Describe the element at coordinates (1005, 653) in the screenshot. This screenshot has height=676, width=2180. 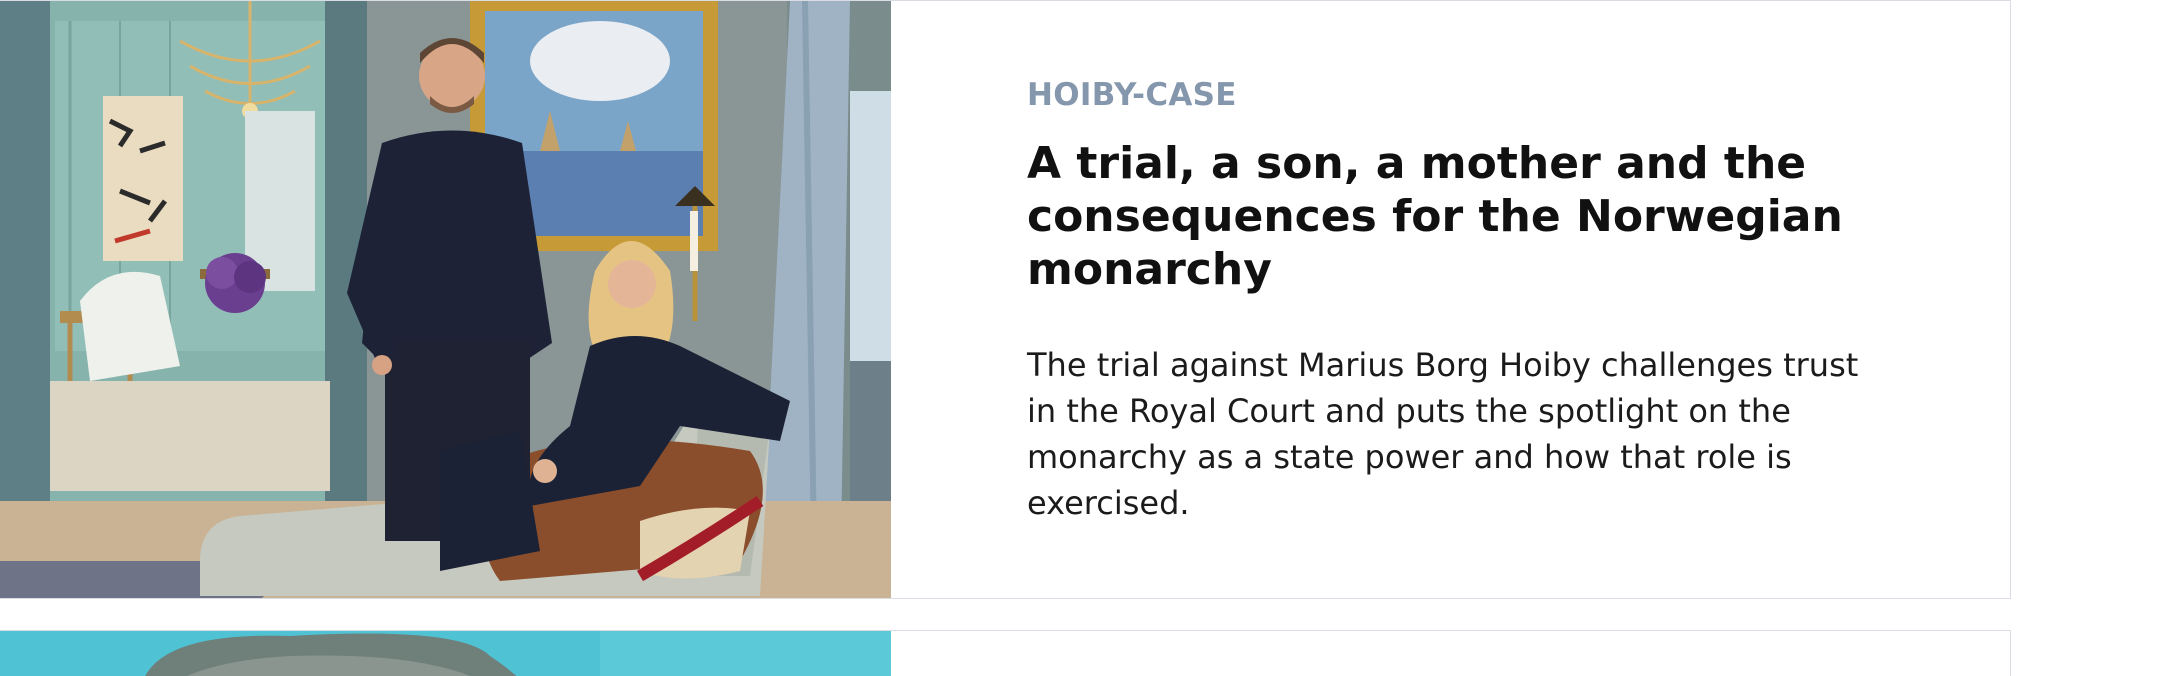
I see `article-card` at that location.